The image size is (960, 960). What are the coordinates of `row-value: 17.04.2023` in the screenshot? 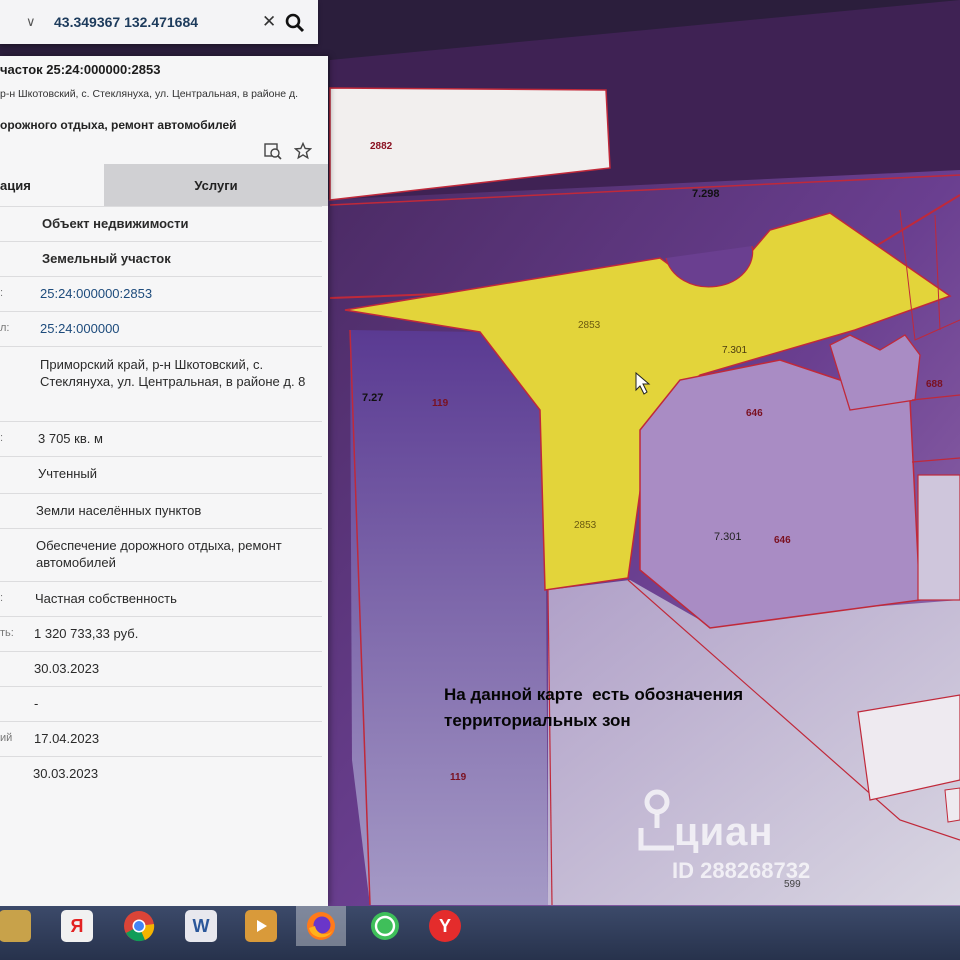 It's located at (67, 738).